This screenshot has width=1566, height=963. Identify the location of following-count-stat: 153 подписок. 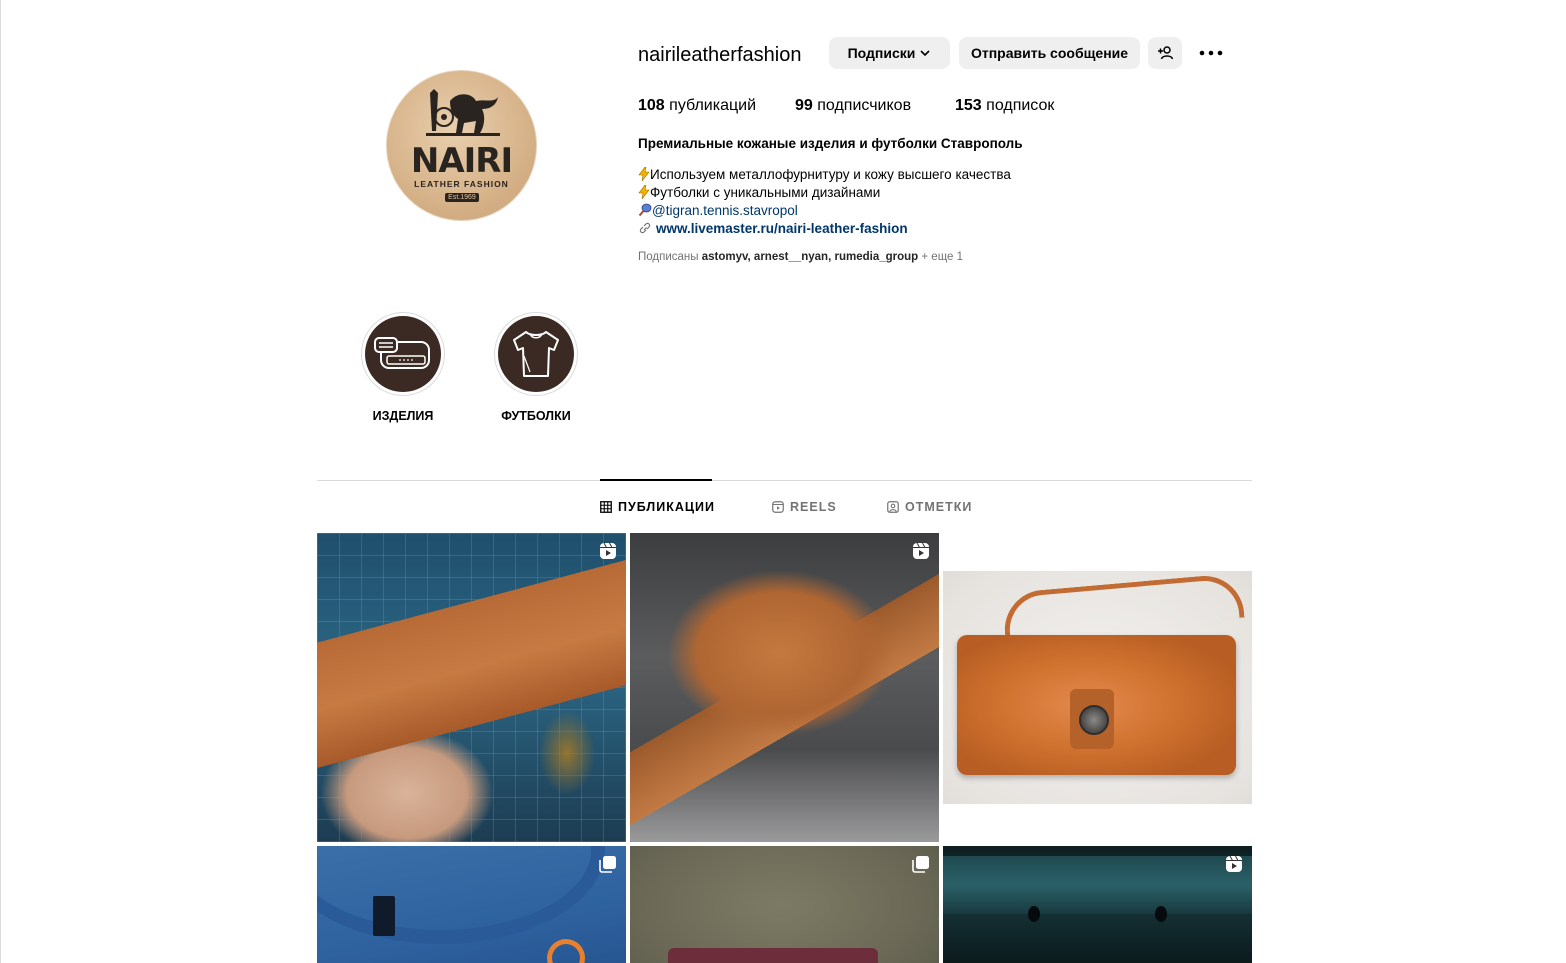
(1004, 106).